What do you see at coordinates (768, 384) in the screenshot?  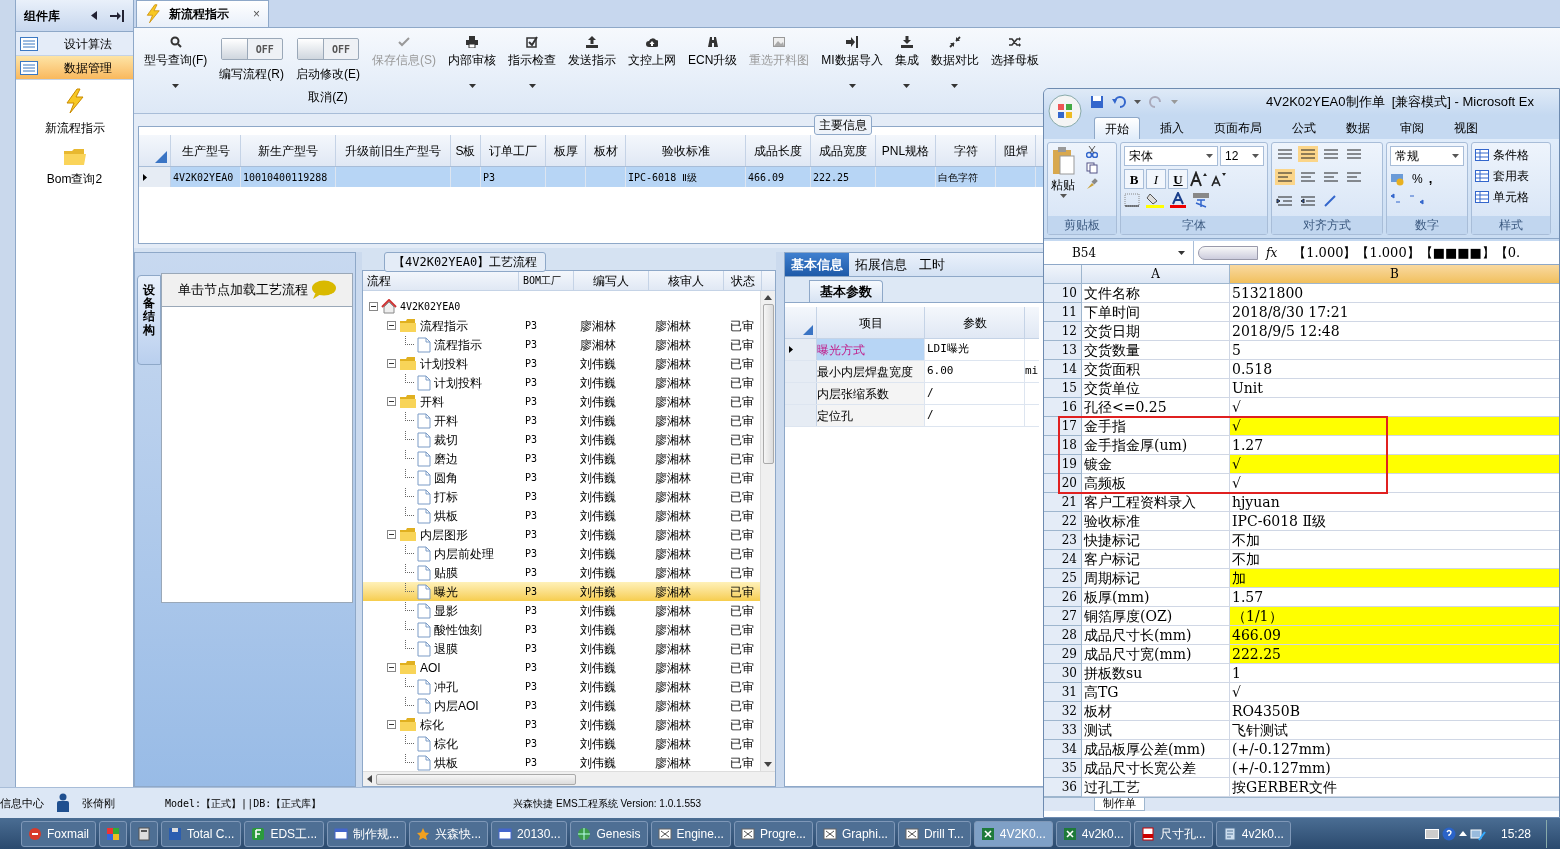 I see `scroll-thumb` at bounding box center [768, 384].